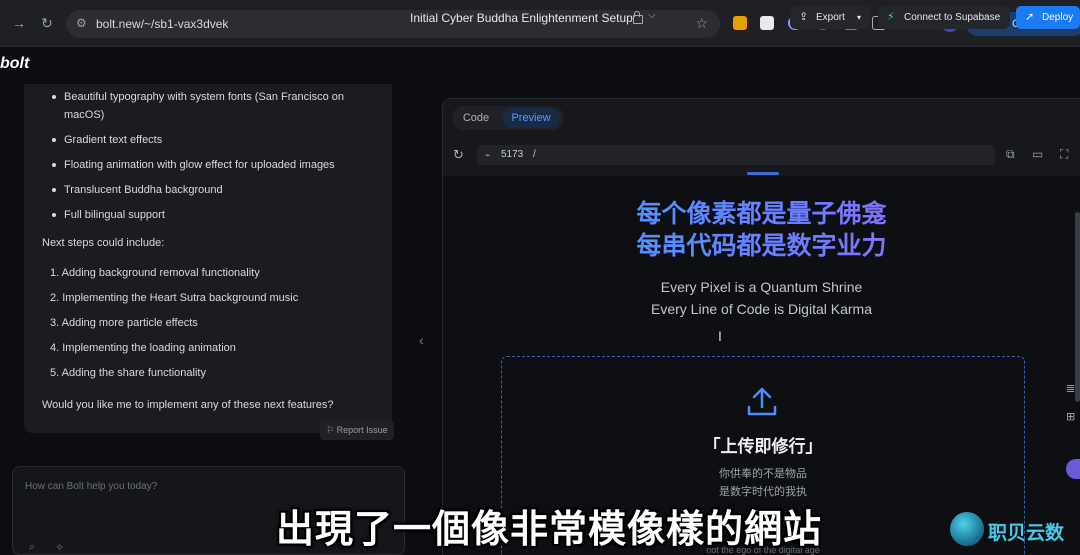 Image resolution: width=1080 pixels, height=555 pixels. Describe the element at coordinates (162, 24) in the screenshot. I see `url-text: bolt.new/~/sb1-vax3dvek` at that location.